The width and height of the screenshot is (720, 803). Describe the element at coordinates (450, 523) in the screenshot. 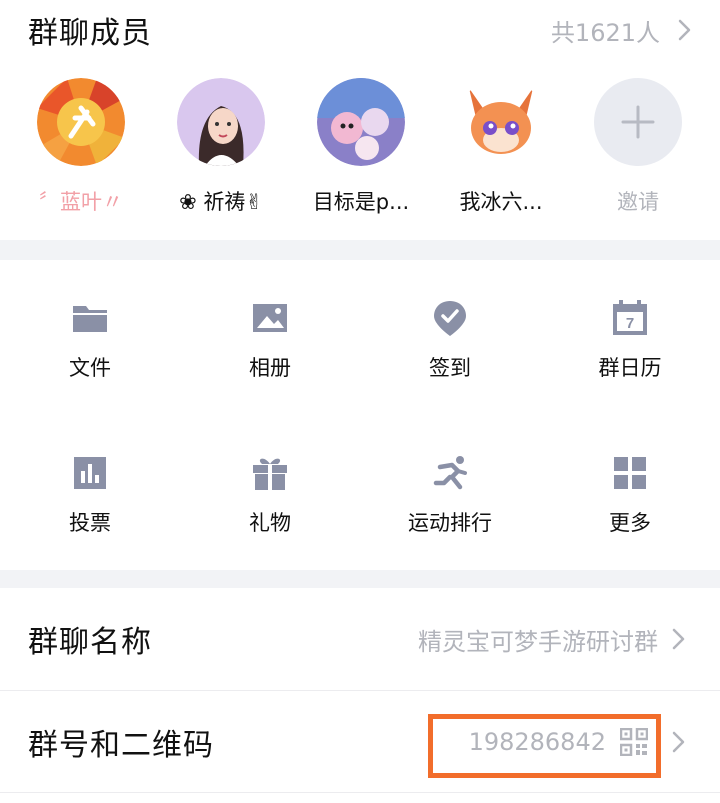

I see `tool-label: 运动排行` at that location.